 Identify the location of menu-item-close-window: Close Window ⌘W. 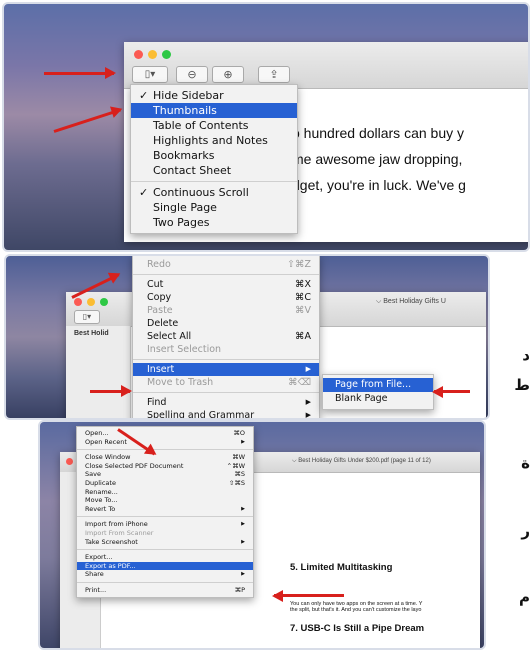
(165, 457).